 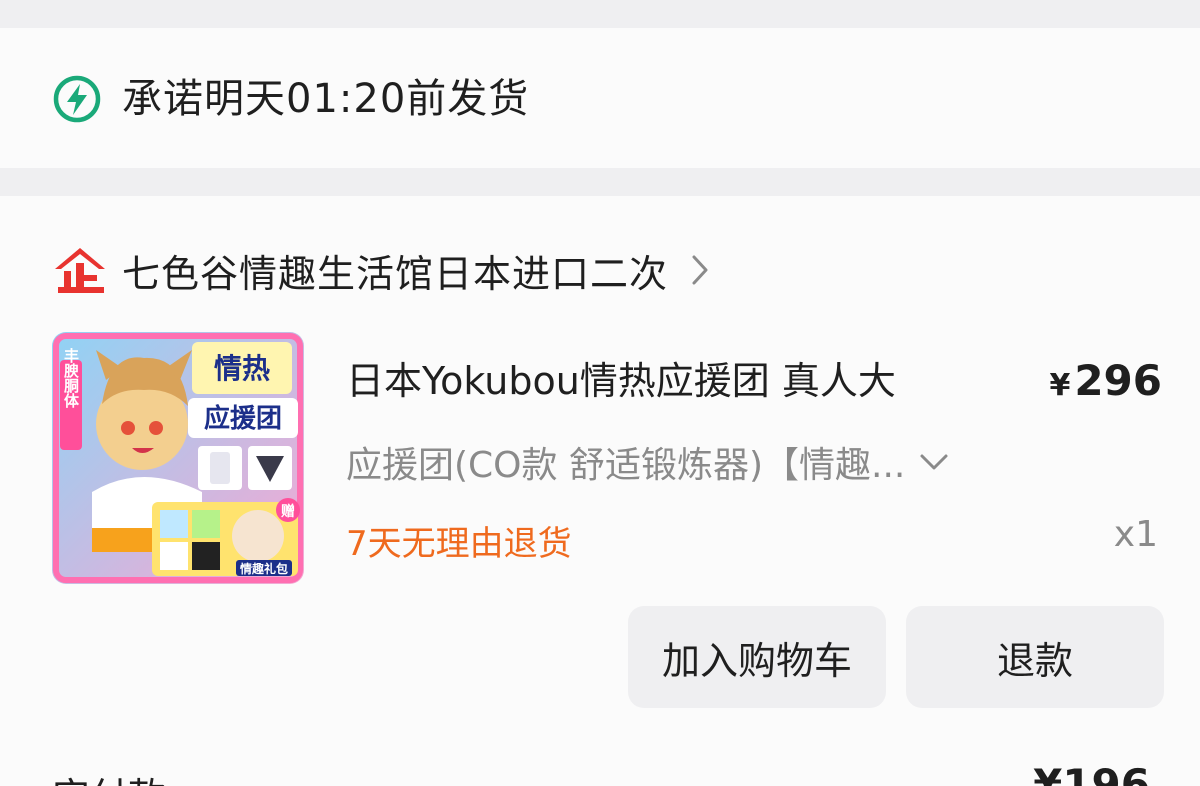 What do you see at coordinates (243, 418) in the screenshot?
I see `thumbnail-heading-2: 应援团` at bounding box center [243, 418].